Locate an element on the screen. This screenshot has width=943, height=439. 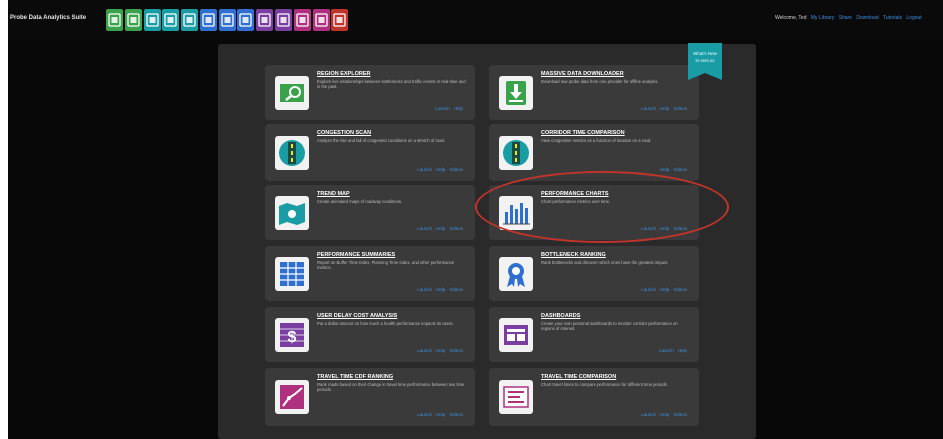
my-library-link: My Library is located at coordinates (822, 18).